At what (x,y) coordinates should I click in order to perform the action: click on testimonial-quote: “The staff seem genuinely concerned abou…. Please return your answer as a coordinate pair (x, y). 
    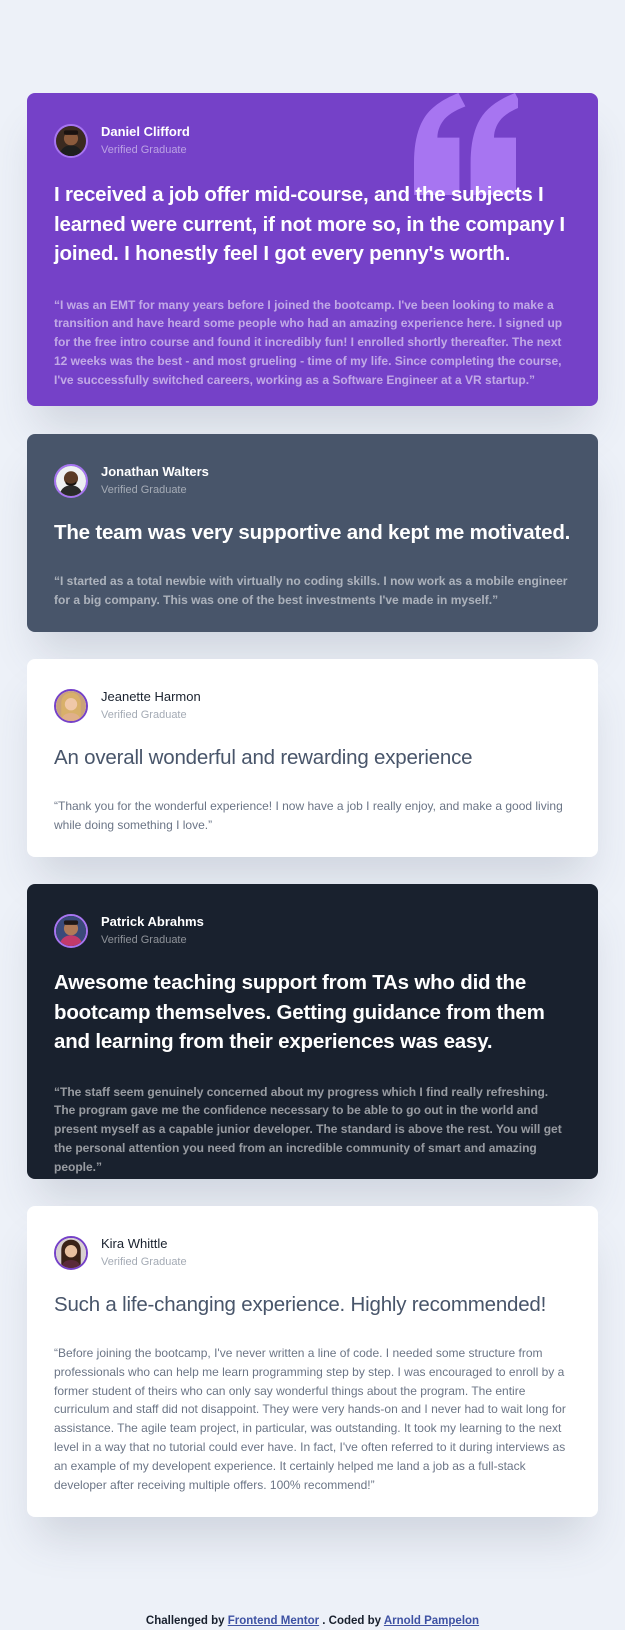
    Looking at the image, I should click on (308, 1129).